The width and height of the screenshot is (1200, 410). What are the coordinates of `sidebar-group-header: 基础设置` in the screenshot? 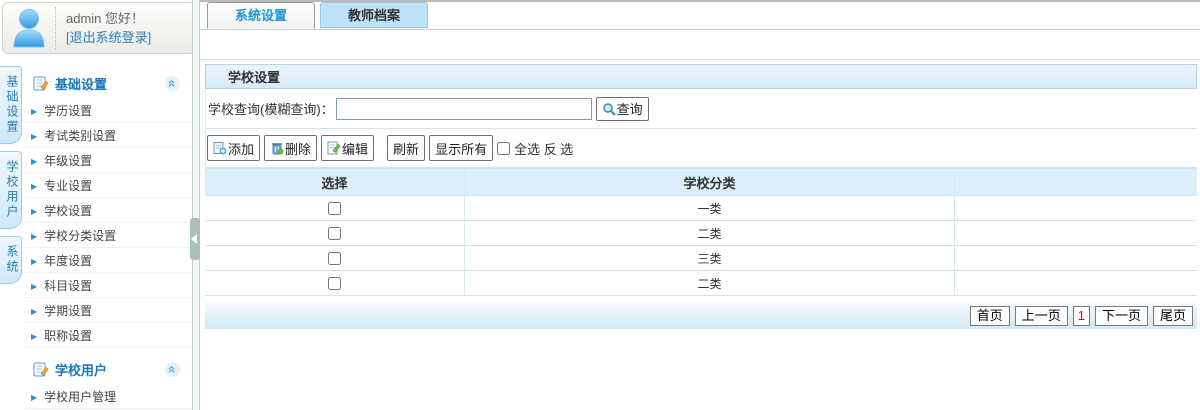 It's located at (110, 83).